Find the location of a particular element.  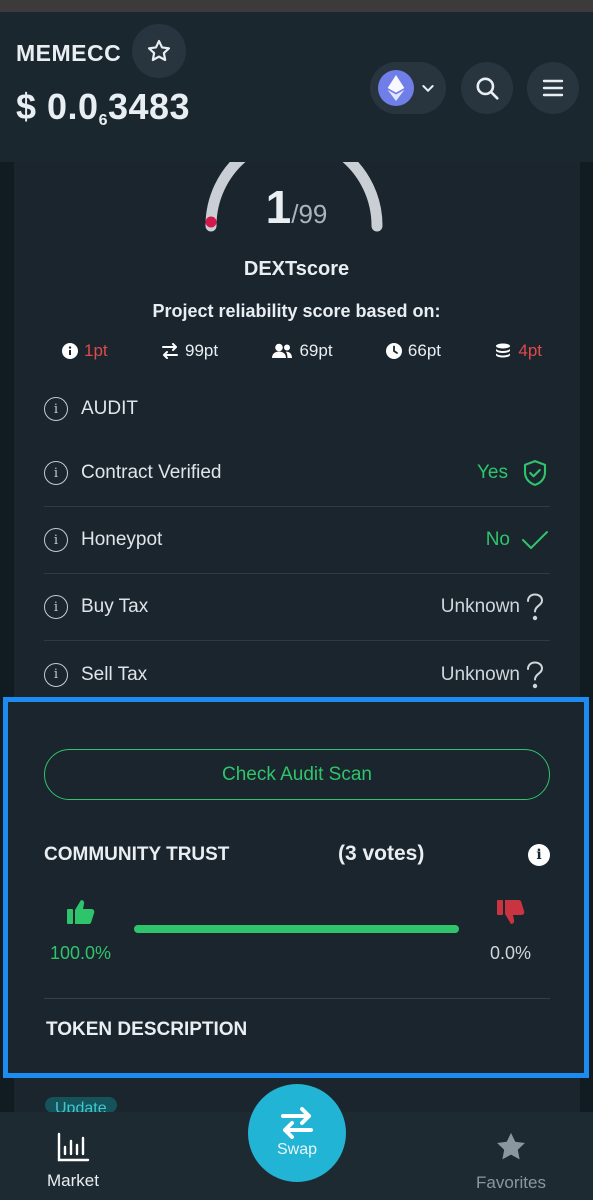

thumbs-up-icon is located at coordinates (81, 912).